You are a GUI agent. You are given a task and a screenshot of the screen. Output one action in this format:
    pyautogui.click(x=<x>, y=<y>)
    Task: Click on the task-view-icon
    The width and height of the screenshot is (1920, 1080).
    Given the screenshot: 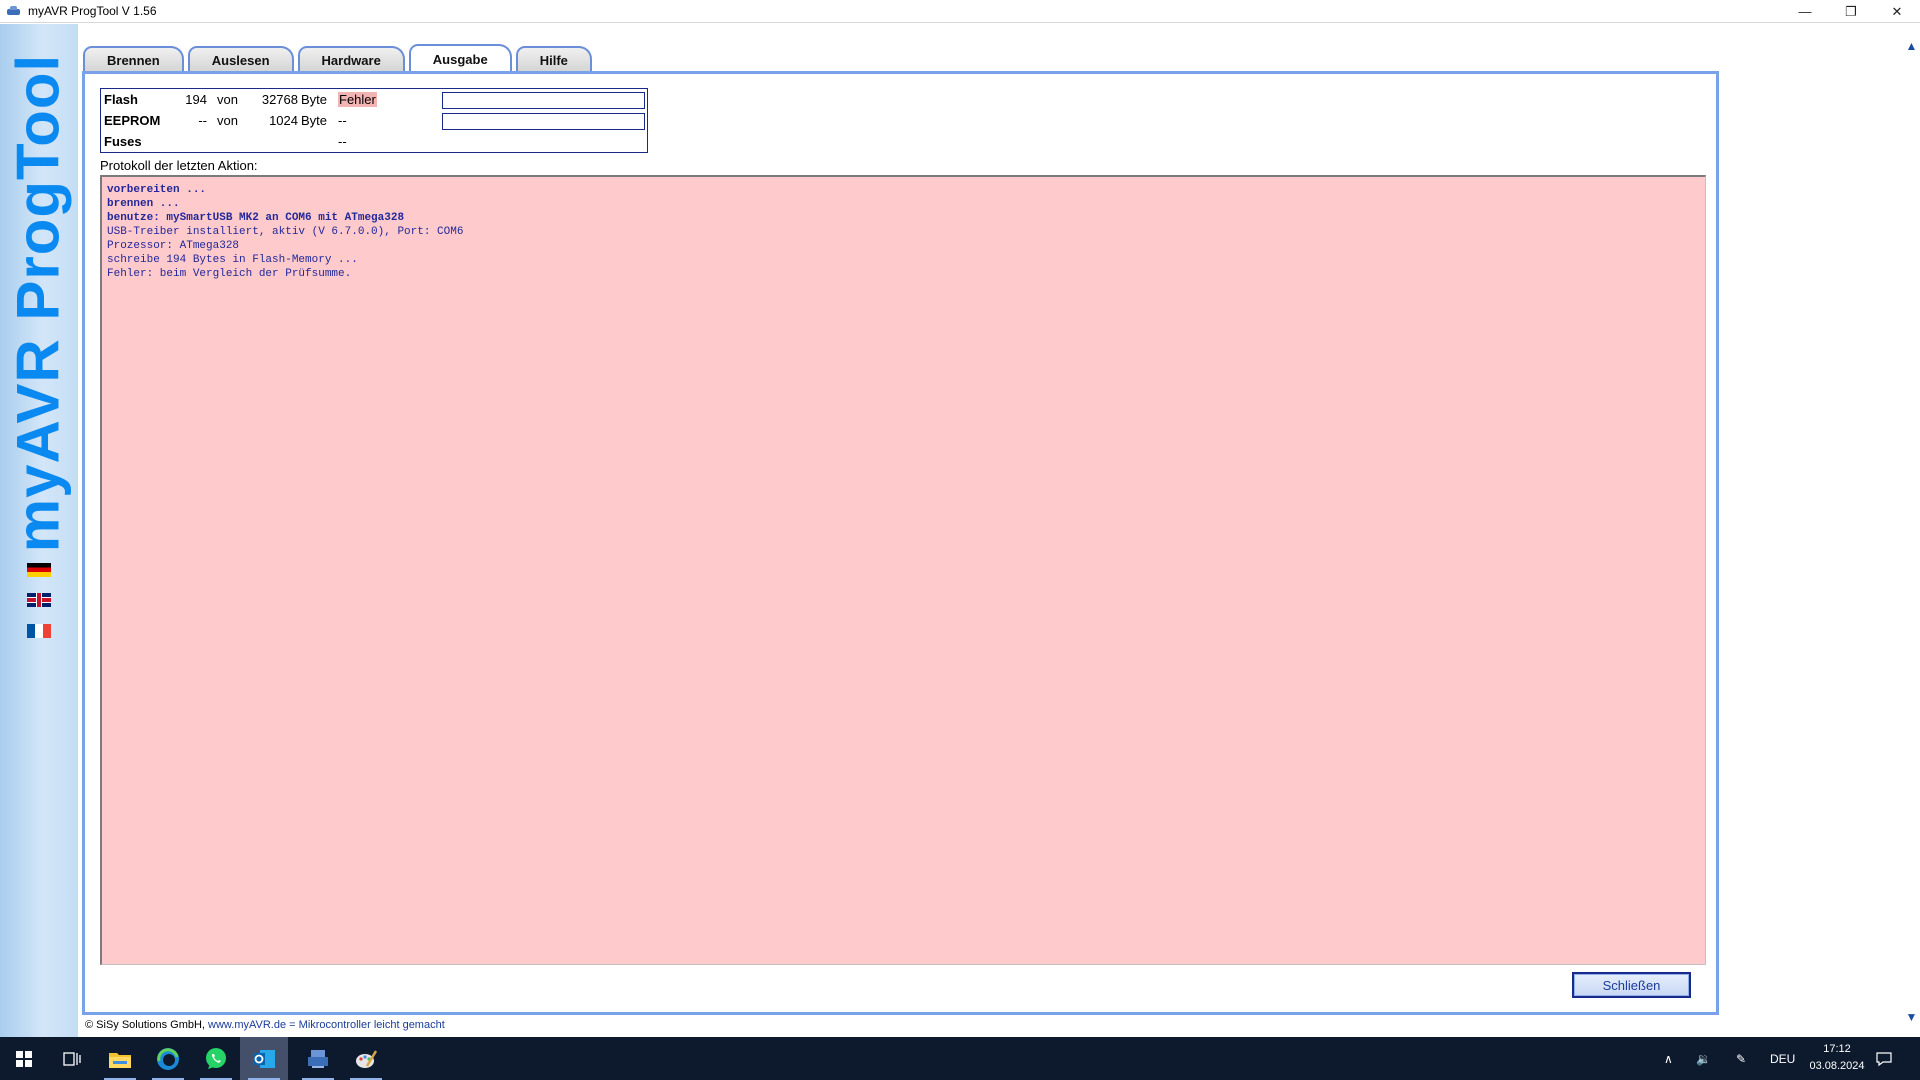 What is the action you would take?
    pyautogui.click(x=72, y=1058)
    